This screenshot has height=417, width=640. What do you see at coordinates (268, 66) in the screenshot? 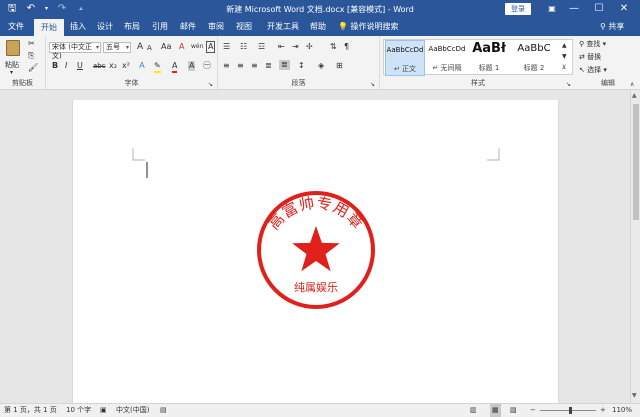
I see `justify-icon: ≣` at bounding box center [268, 66].